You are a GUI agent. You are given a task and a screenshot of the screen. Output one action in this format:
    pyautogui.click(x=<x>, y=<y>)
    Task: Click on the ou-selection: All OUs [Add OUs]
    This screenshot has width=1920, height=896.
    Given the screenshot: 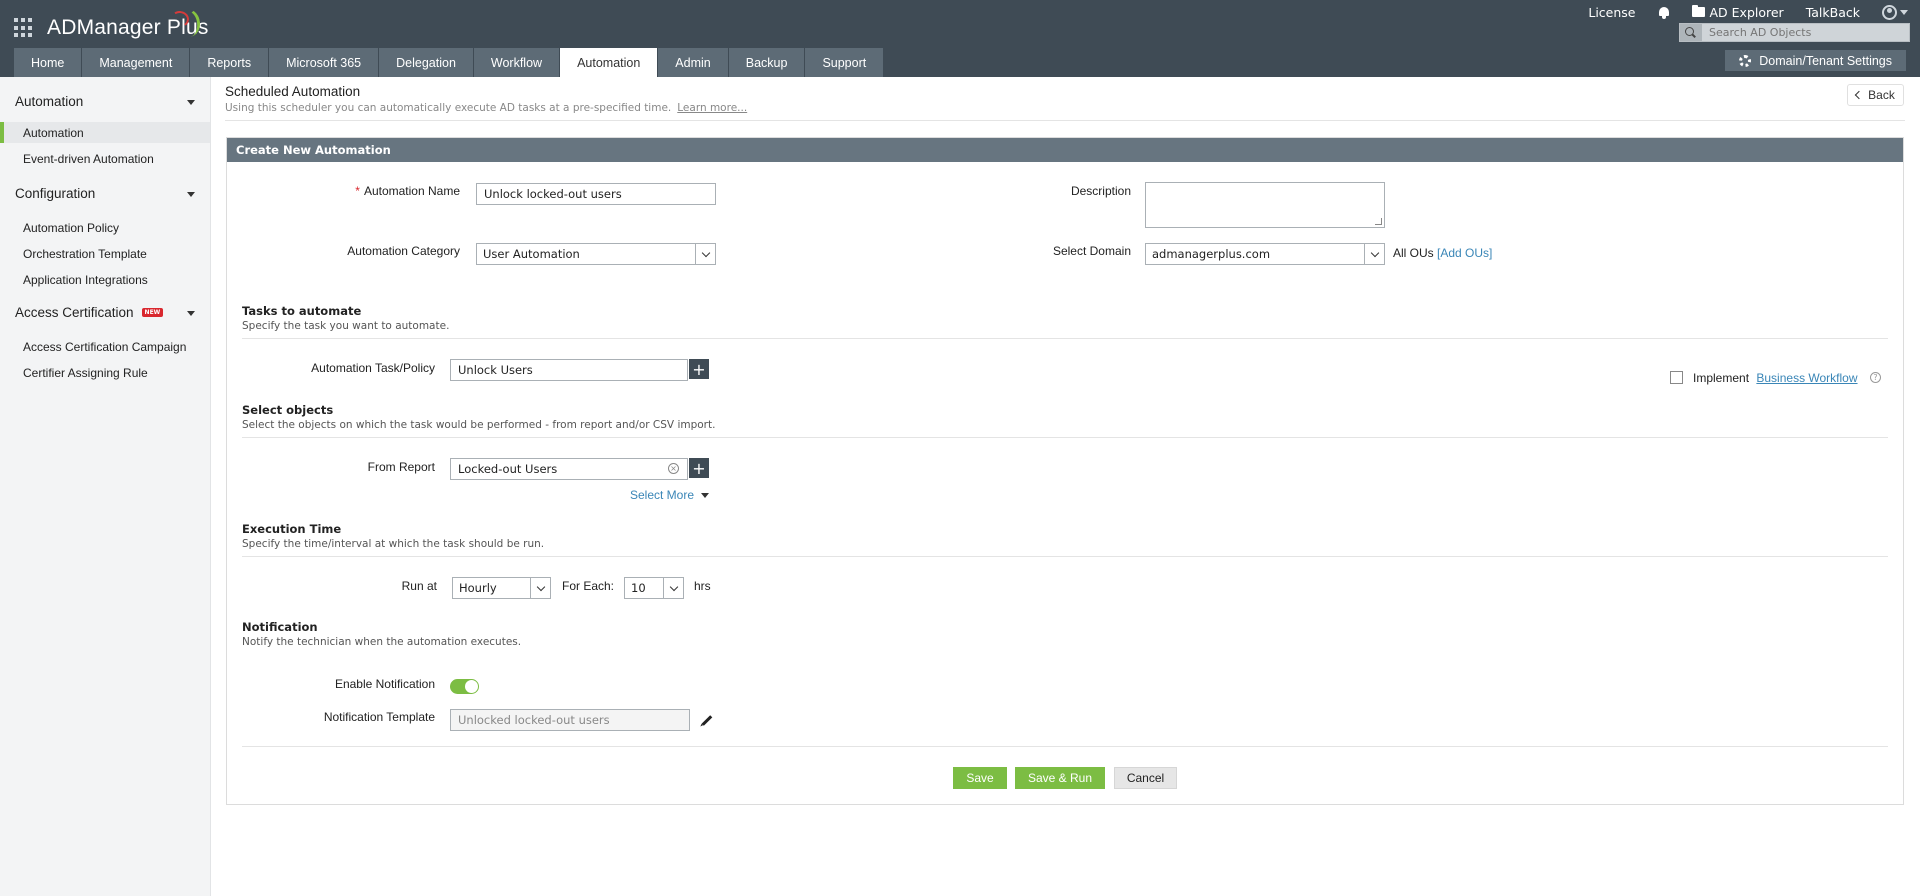 What is the action you would take?
    pyautogui.click(x=1442, y=253)
    